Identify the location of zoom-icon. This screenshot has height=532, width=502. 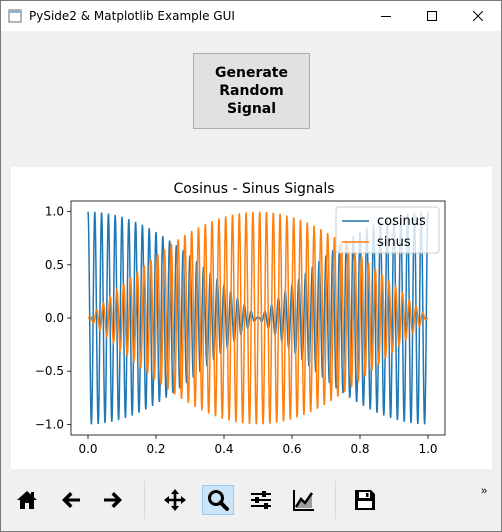
(218, 500).